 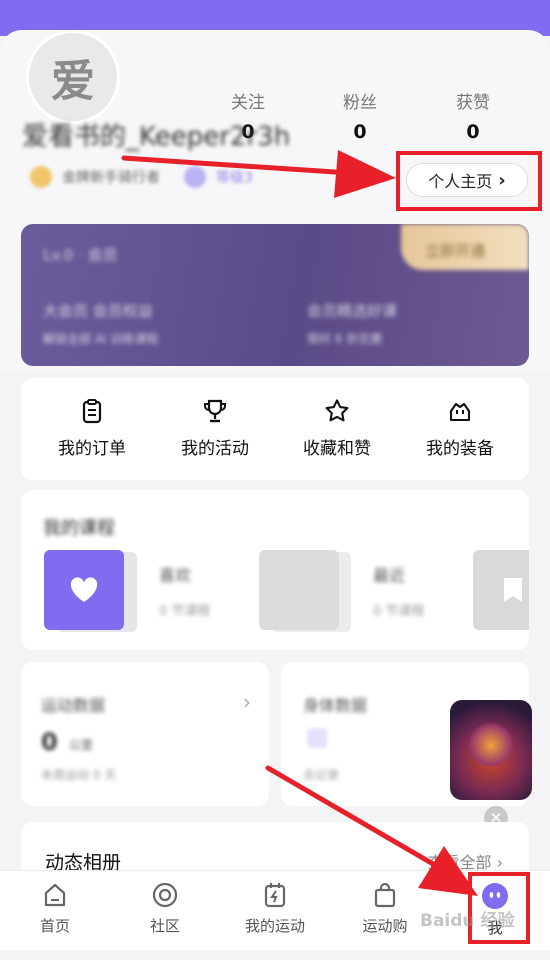 I want to click on shop-icon, so click(x=385, y=895).